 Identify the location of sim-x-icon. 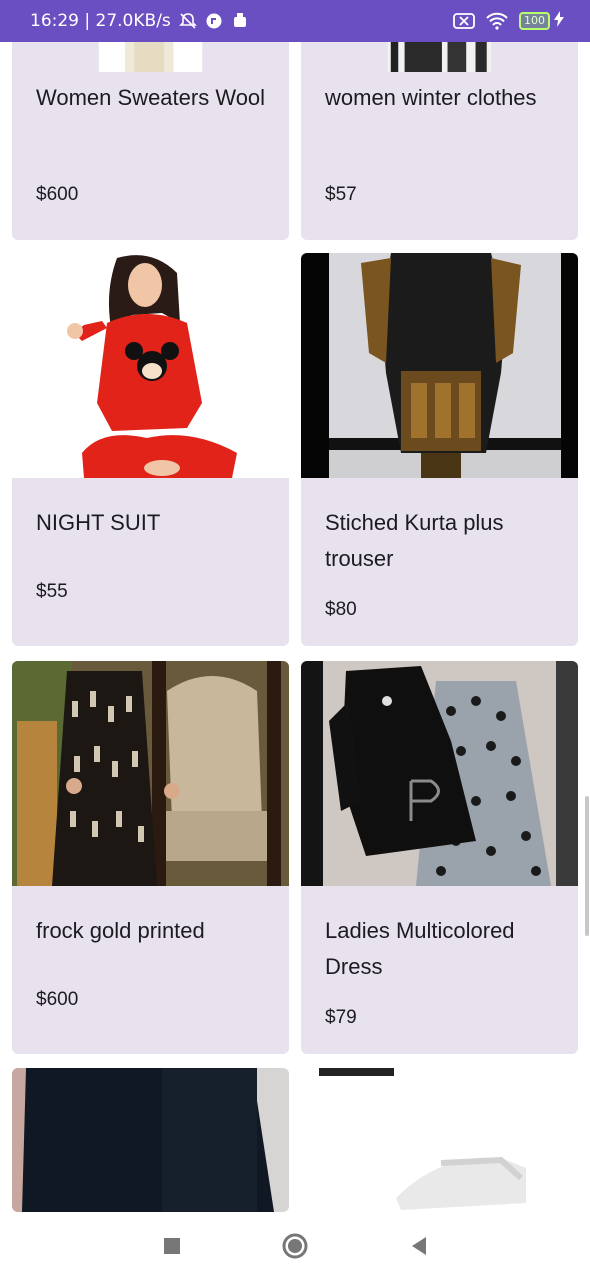
(464, 21).